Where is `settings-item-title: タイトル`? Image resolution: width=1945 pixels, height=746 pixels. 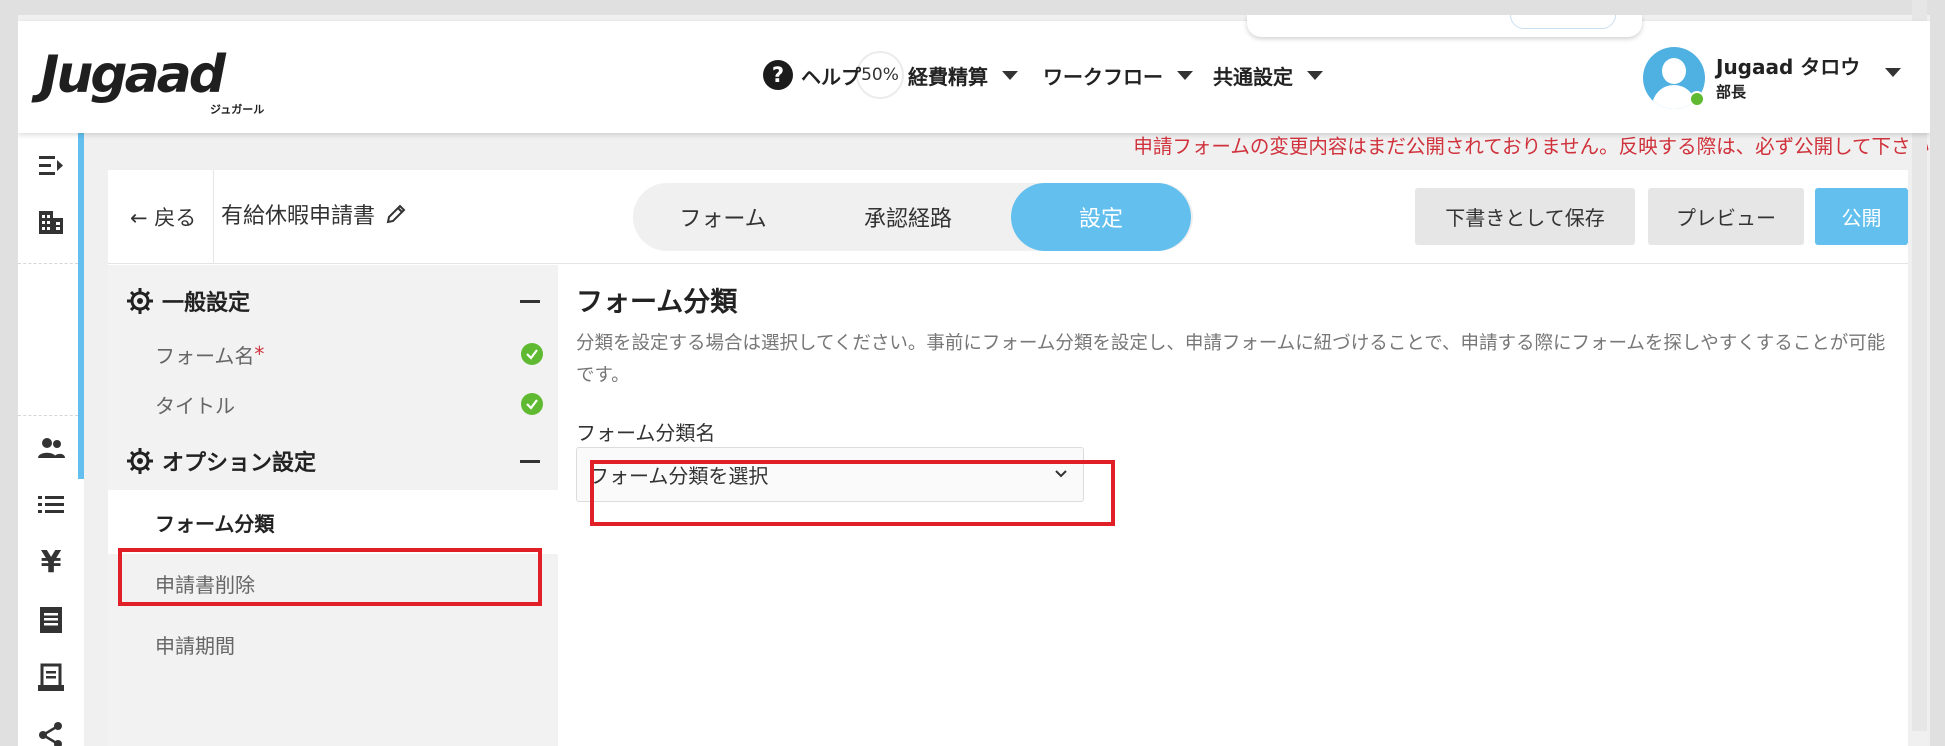 settings-item-title: タイトル is located at coordinates (333, 404).